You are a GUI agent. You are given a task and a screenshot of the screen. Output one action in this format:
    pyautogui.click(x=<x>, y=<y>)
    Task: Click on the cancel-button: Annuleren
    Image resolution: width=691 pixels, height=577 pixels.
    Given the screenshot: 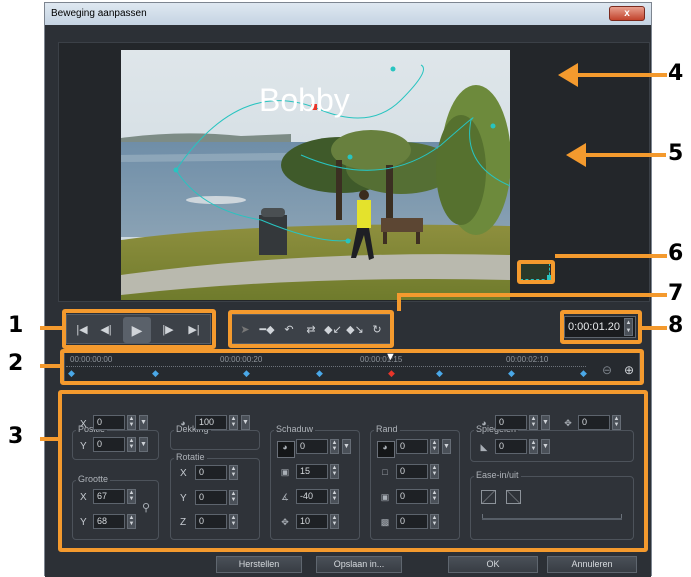 What is the action you would take?
    pyautogui.click(x=592, y=564)
    